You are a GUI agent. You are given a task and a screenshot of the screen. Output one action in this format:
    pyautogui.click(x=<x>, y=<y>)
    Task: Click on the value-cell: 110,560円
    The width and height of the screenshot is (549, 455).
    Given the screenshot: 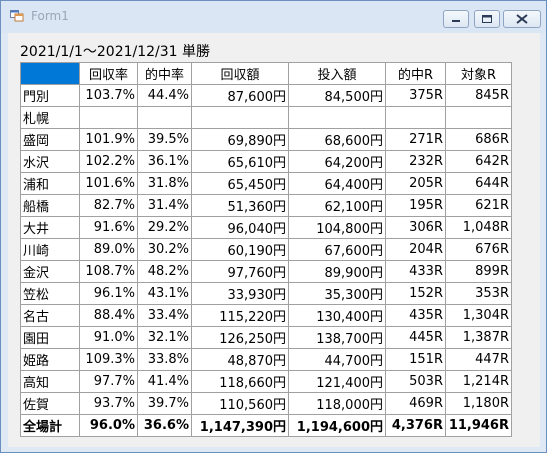 What is the action you would take?
    pyautogui.click(x=240, y=403)
    